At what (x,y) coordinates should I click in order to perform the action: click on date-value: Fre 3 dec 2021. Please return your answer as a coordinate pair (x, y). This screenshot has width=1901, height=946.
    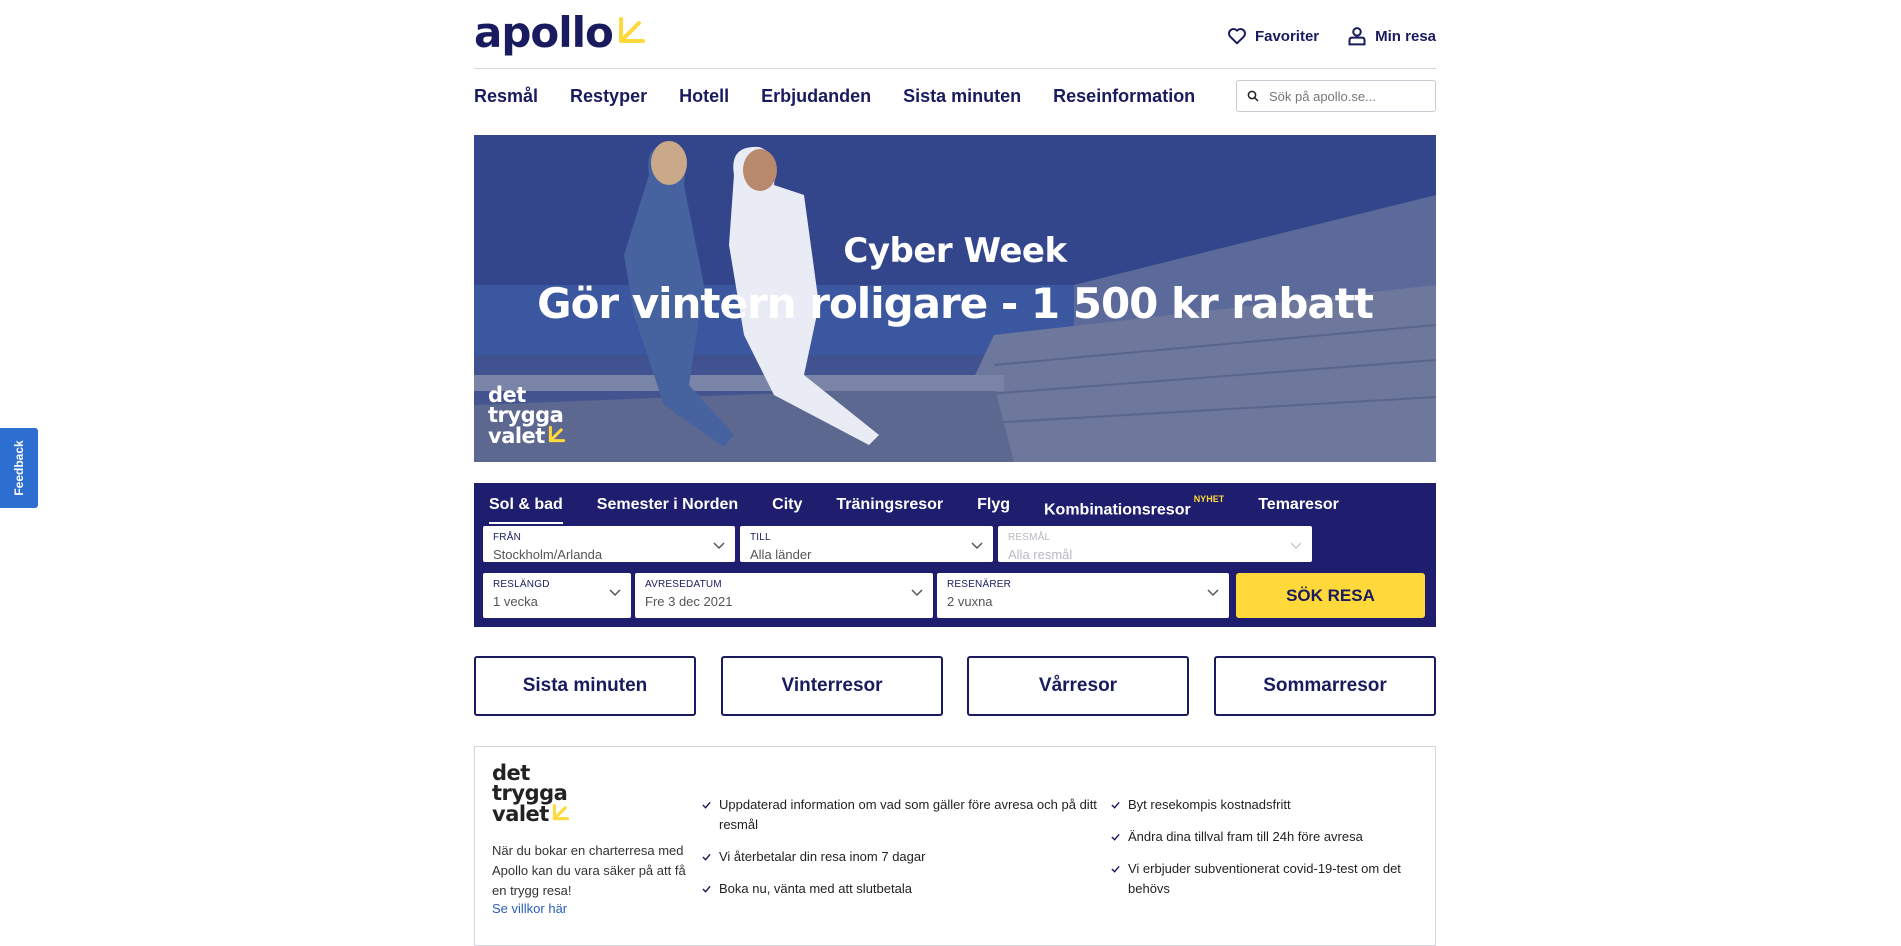
    Looking at the image, I should click on (689, 601).